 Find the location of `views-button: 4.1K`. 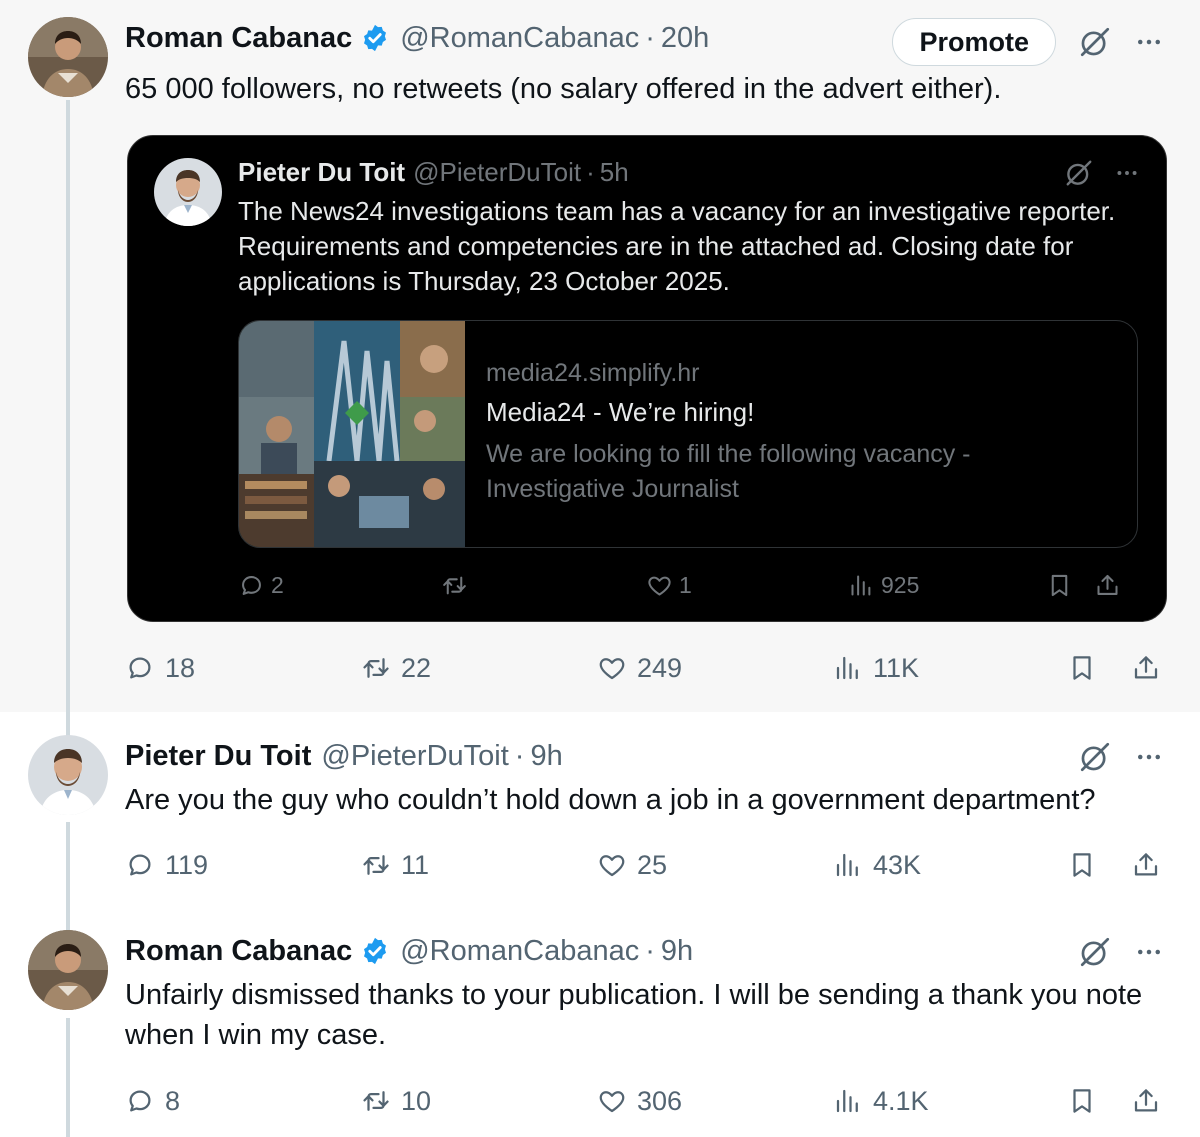

views-button: 4.1K is located at coordinates (881, 1101).